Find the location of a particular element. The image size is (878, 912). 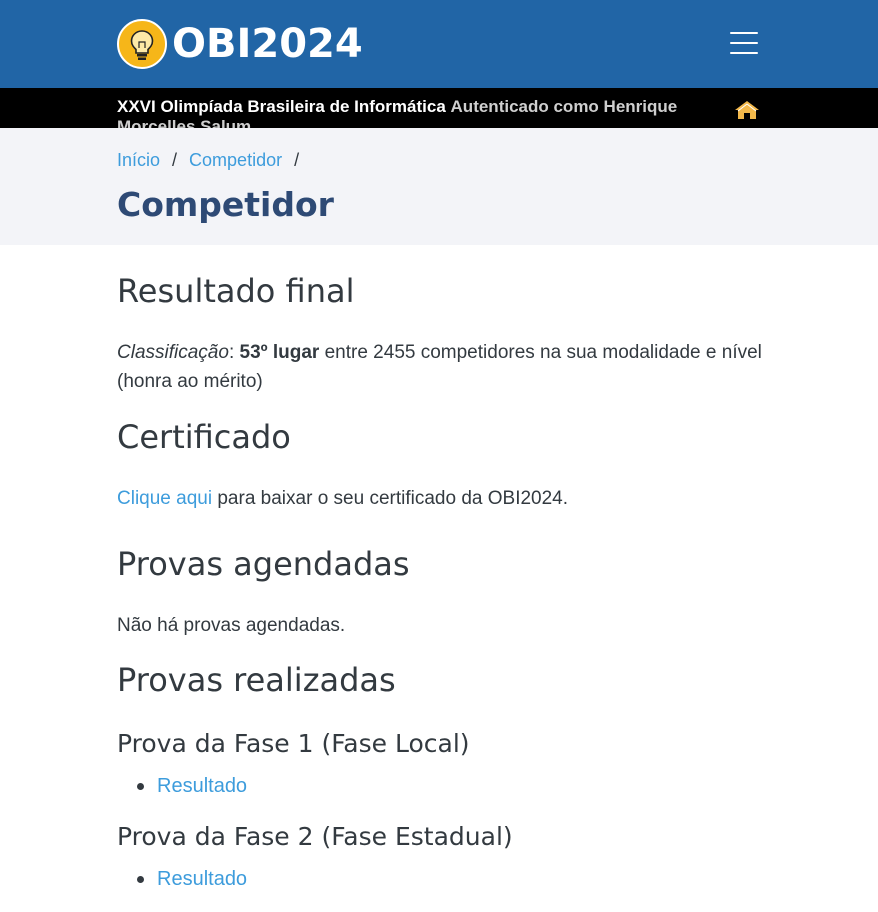

exam-phase-1-result-link: Resultado is located at coordinates (202, 786).